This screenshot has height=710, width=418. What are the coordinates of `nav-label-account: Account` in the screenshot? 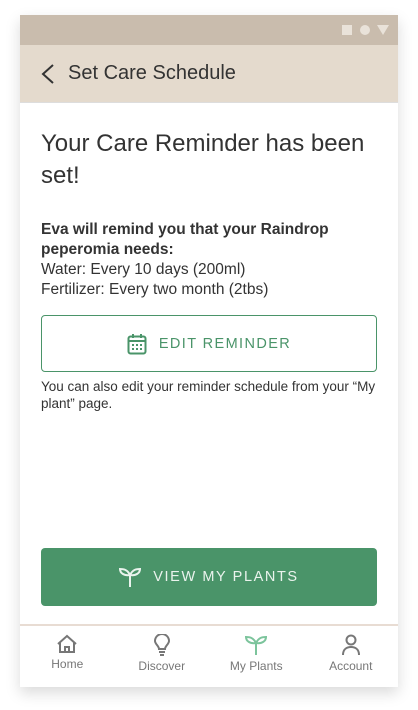 It's located at (351, 666).